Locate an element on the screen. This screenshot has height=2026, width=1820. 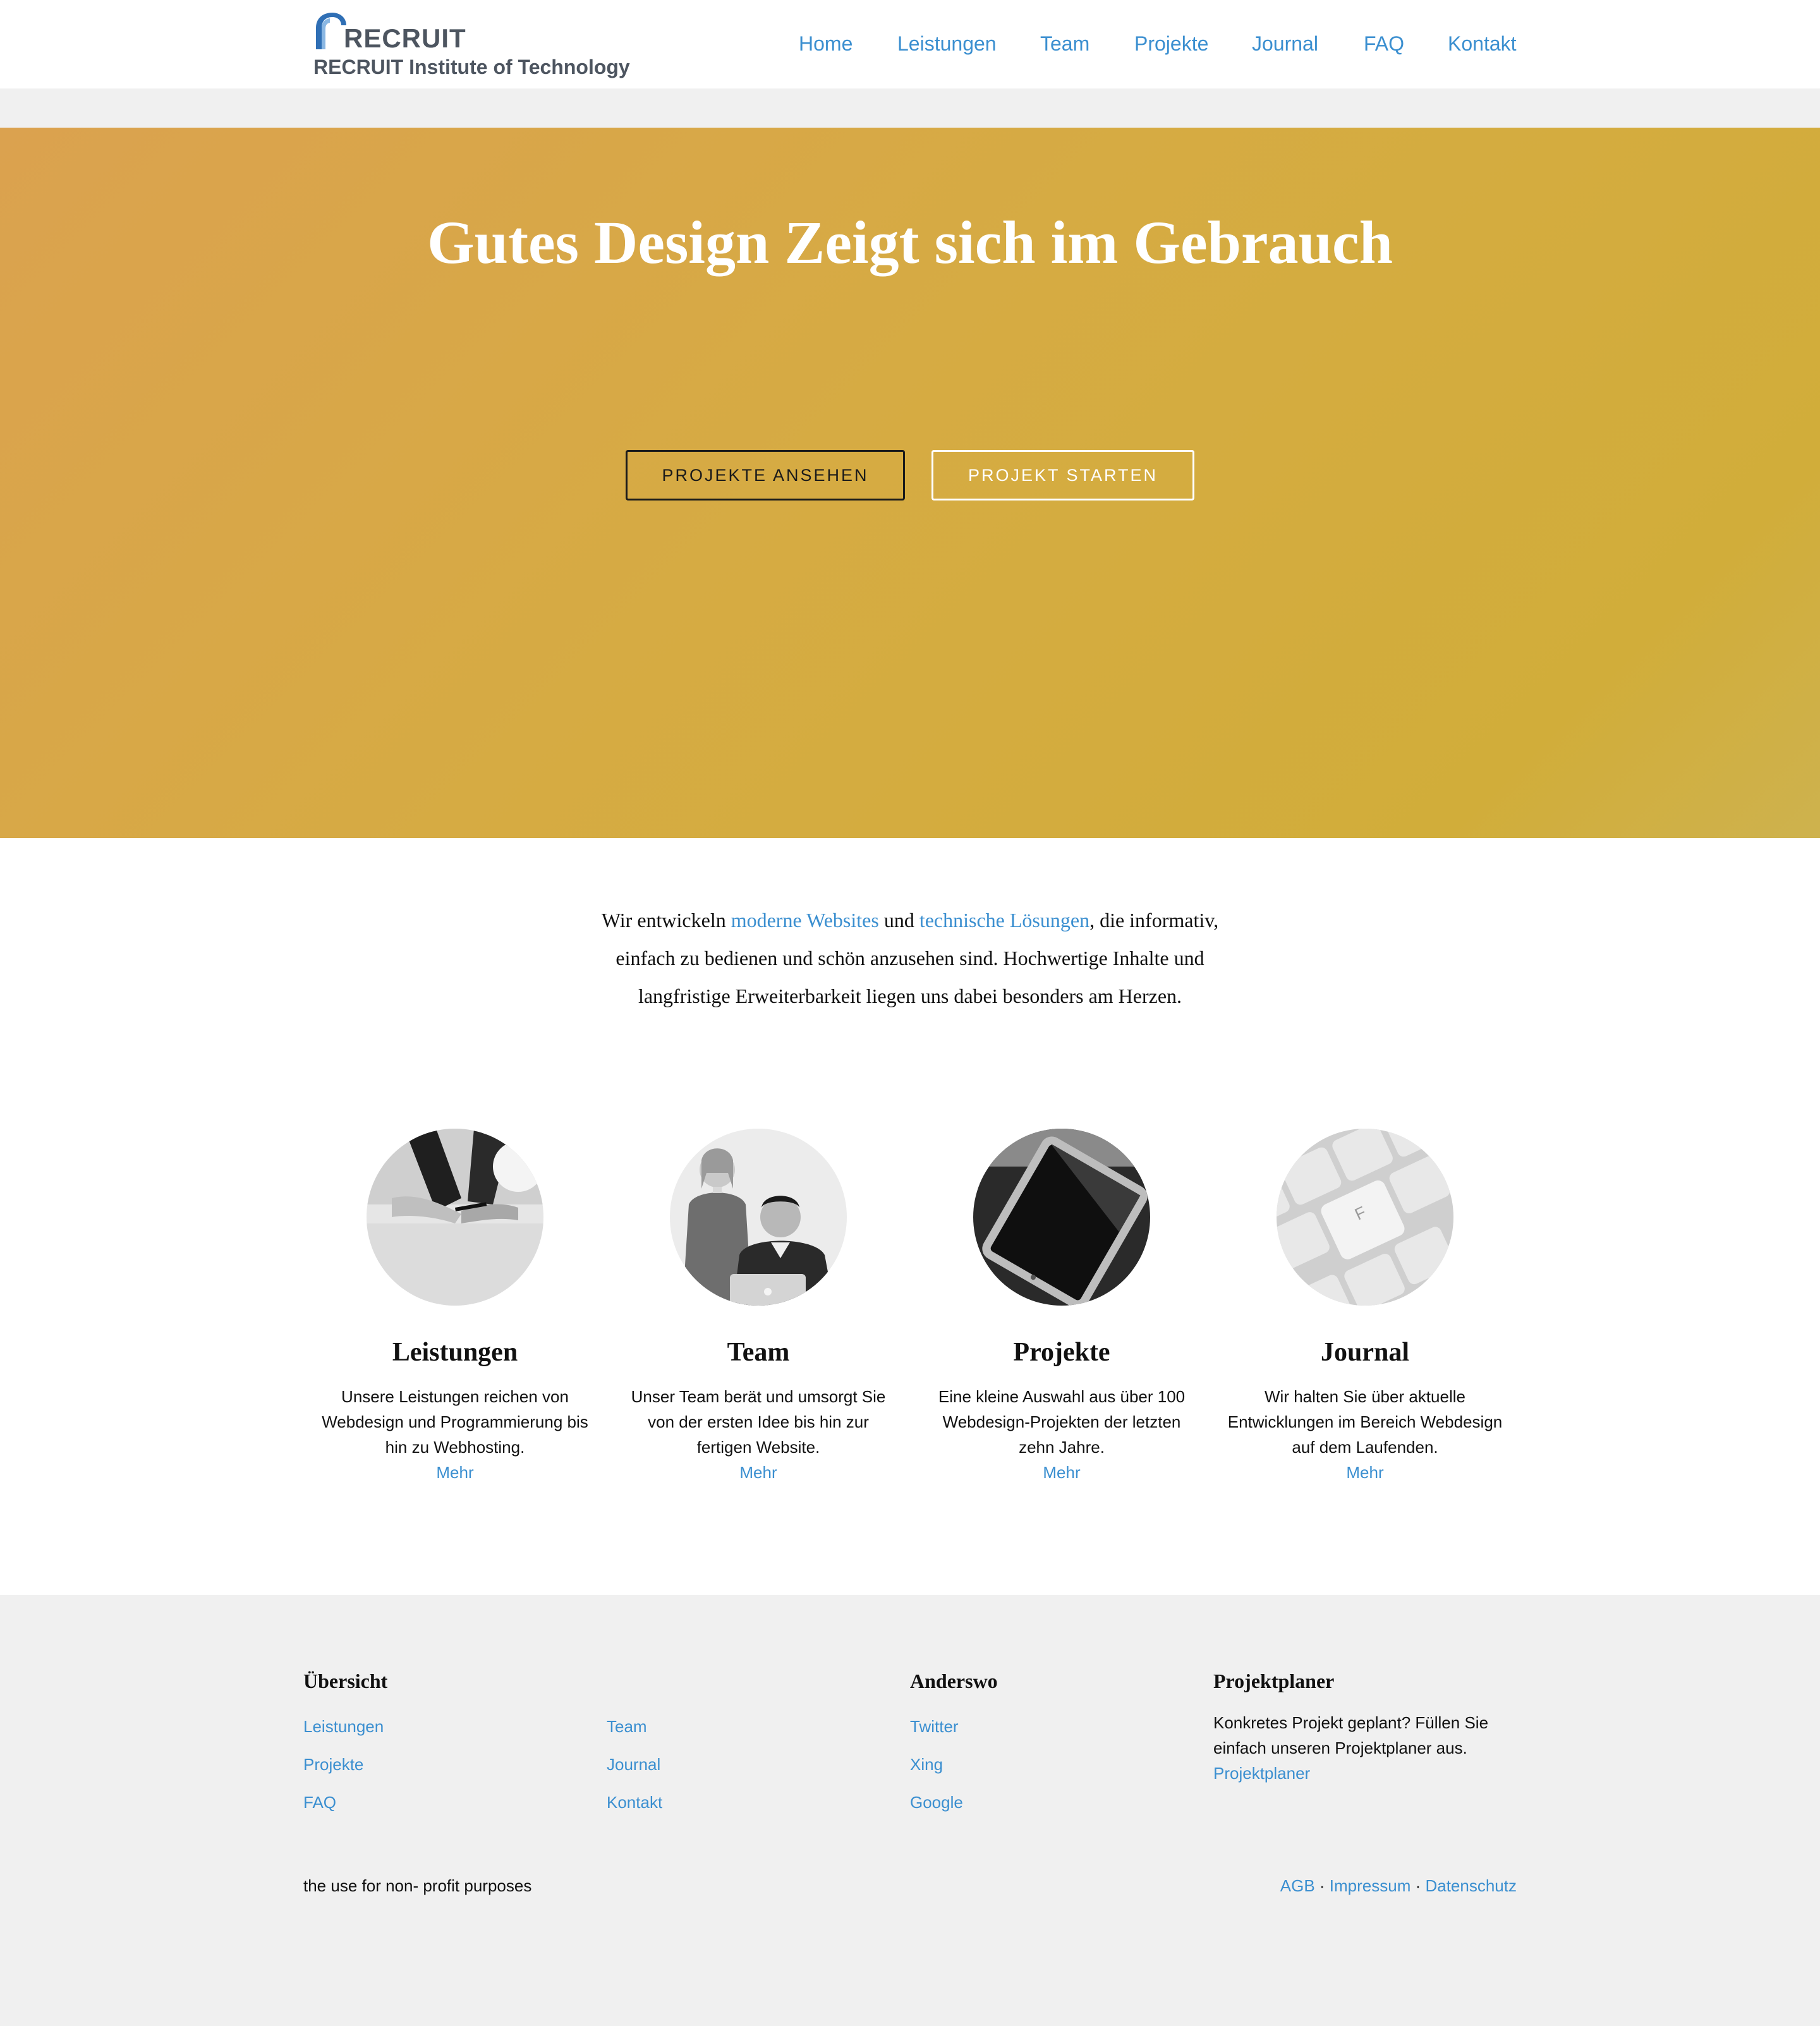
footer-link-faq: FAQ is located at coordinates (319, 1802).